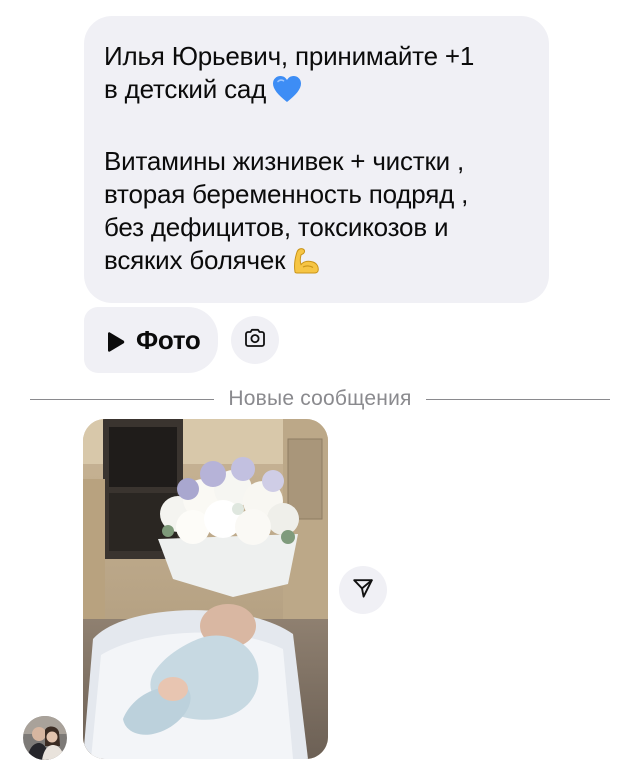 The width and height of the screenshot is (640, 768). Describe the element at coordinates (115, 340) in the screenshot. I see `play-icon` at that location.